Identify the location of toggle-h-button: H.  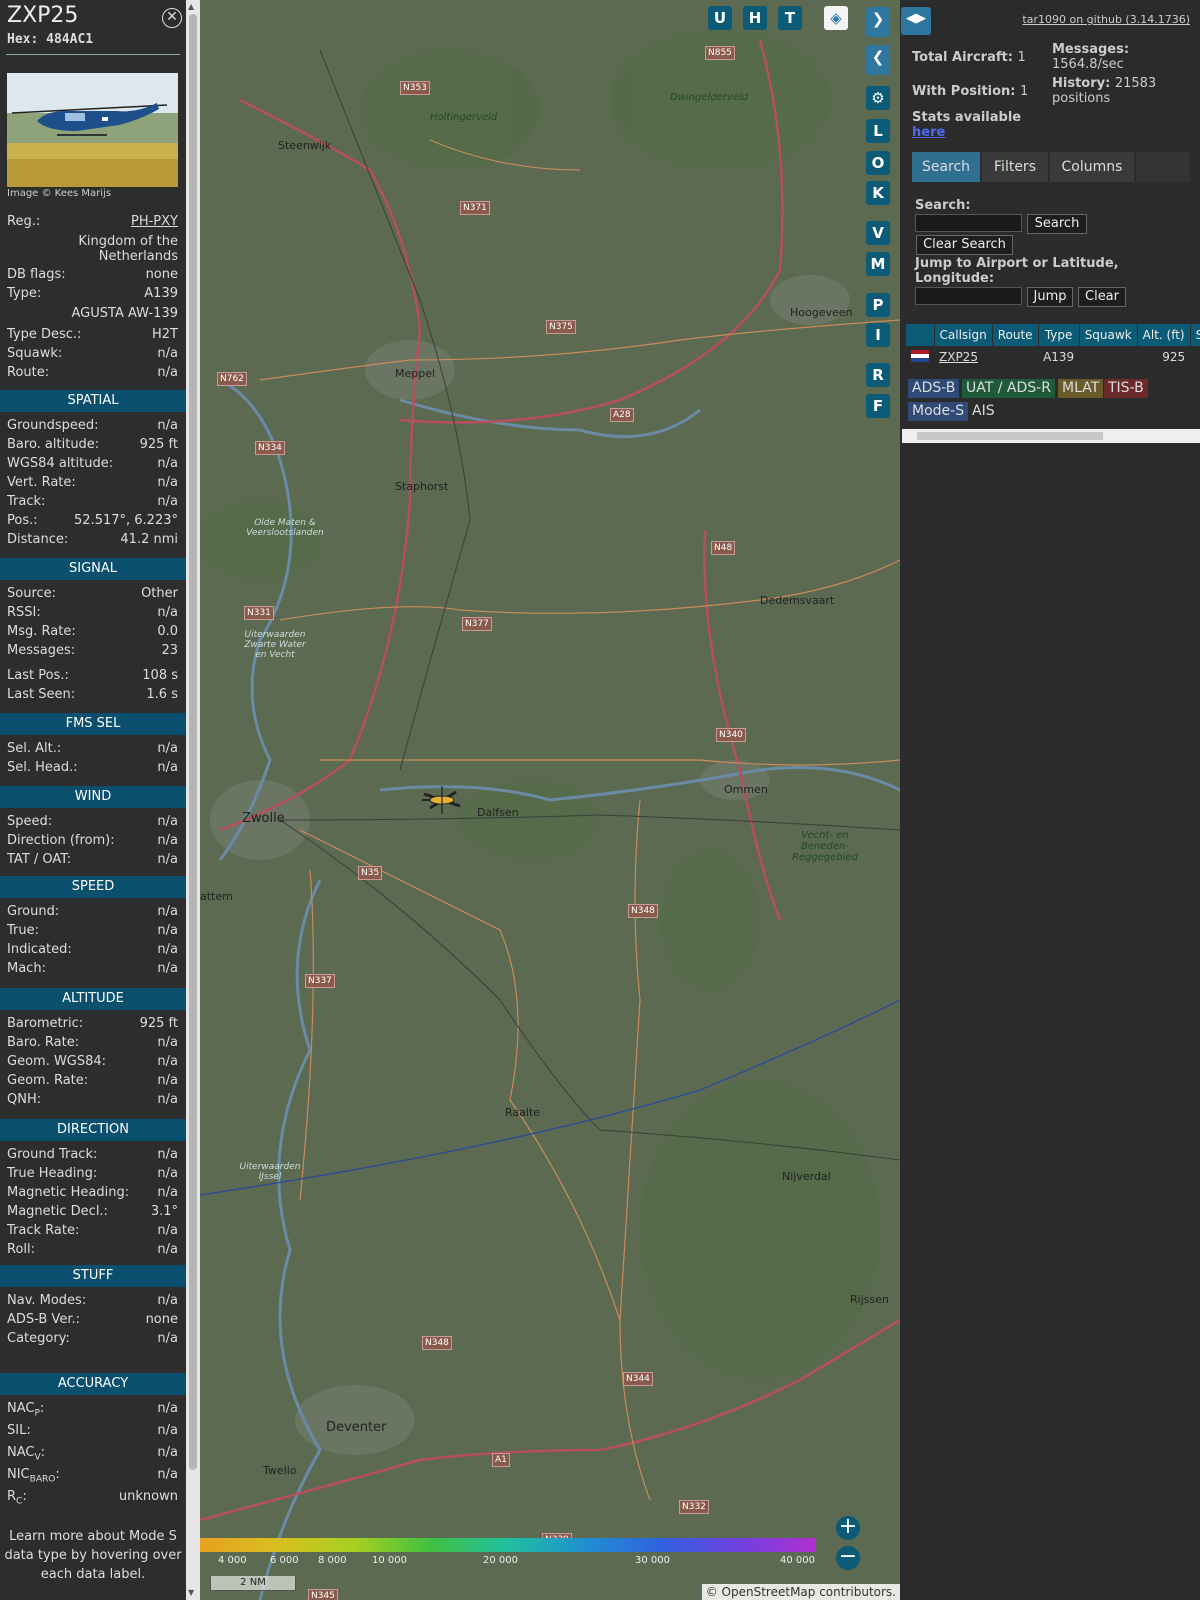
(755, 18).